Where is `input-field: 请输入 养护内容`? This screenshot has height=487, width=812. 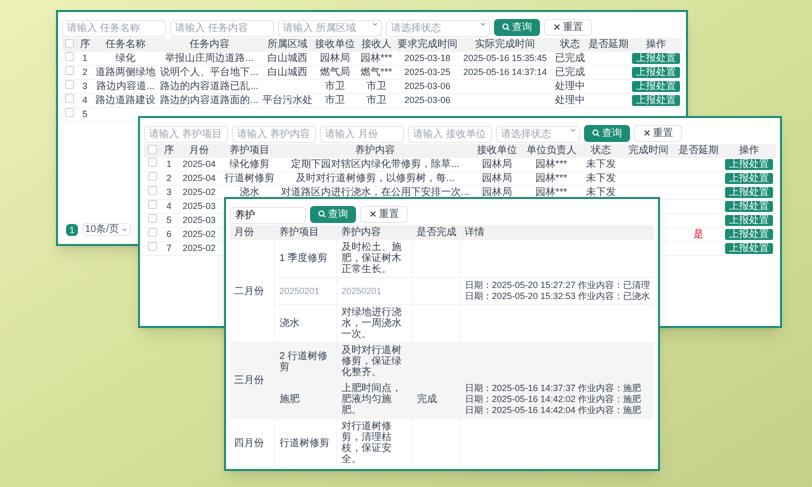 input-field: 请输入 养护内容 is located at coordinates (274, 134).